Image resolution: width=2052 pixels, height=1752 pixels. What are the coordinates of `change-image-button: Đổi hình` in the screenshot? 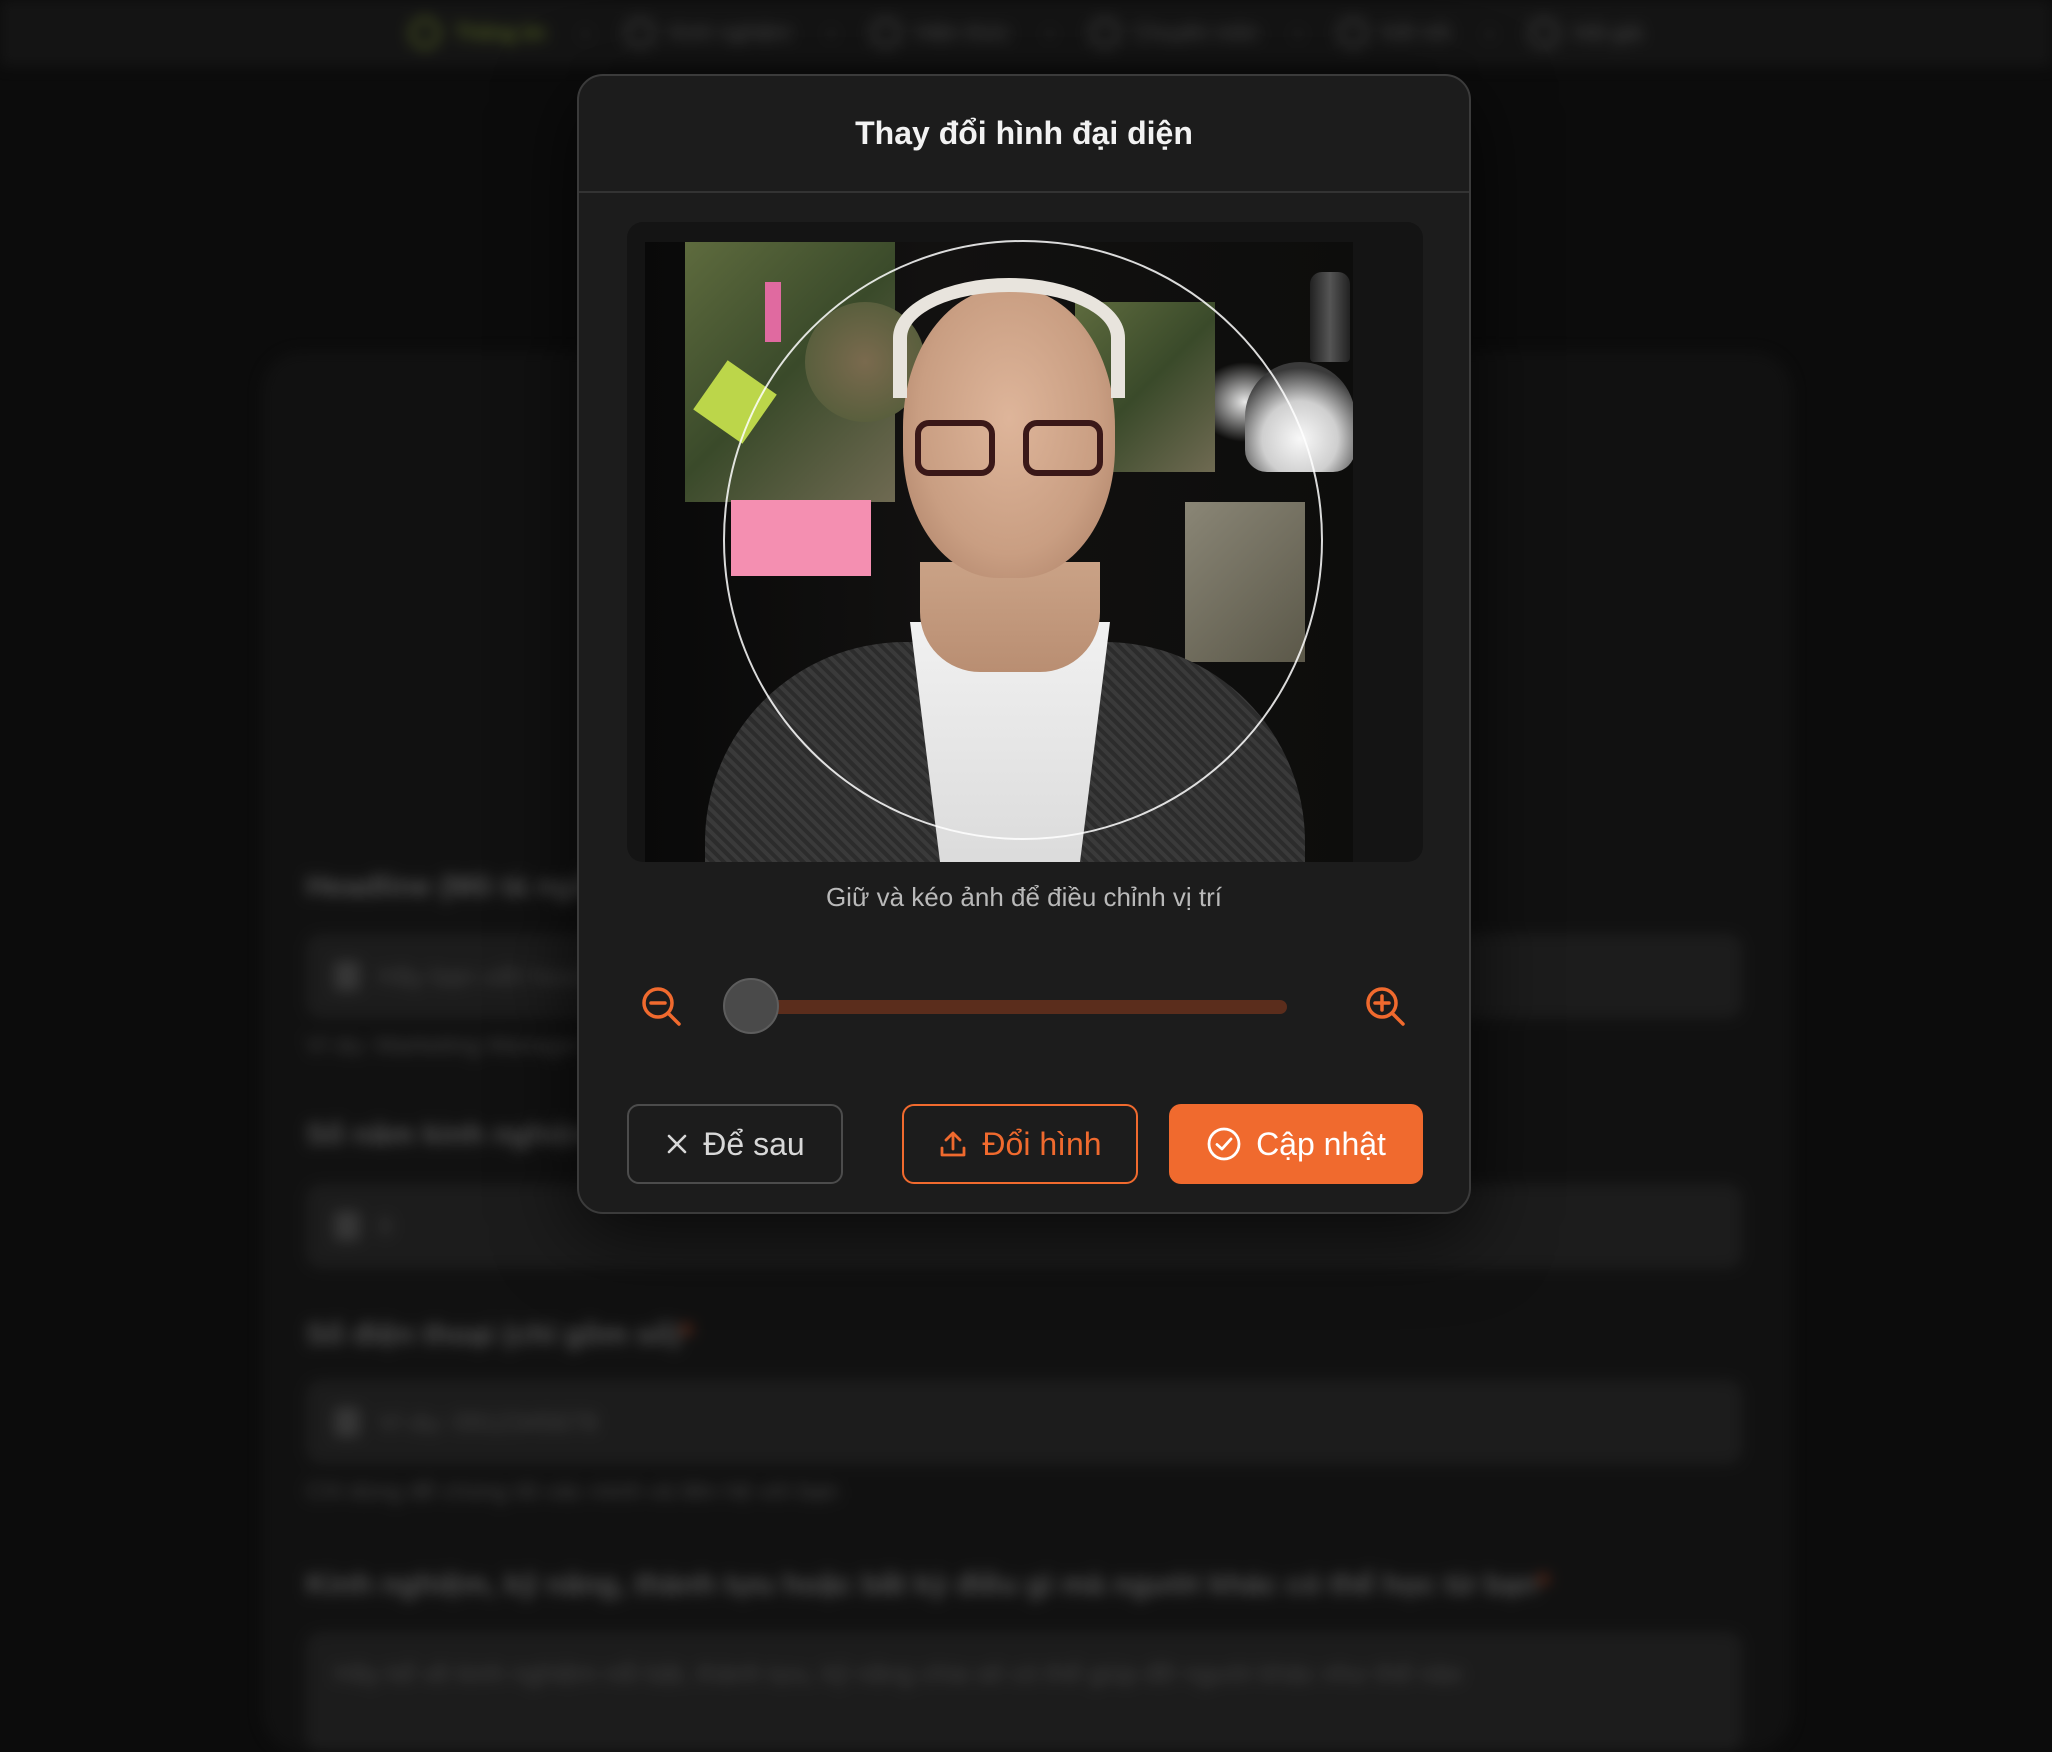 It's located at (1020, 1144).